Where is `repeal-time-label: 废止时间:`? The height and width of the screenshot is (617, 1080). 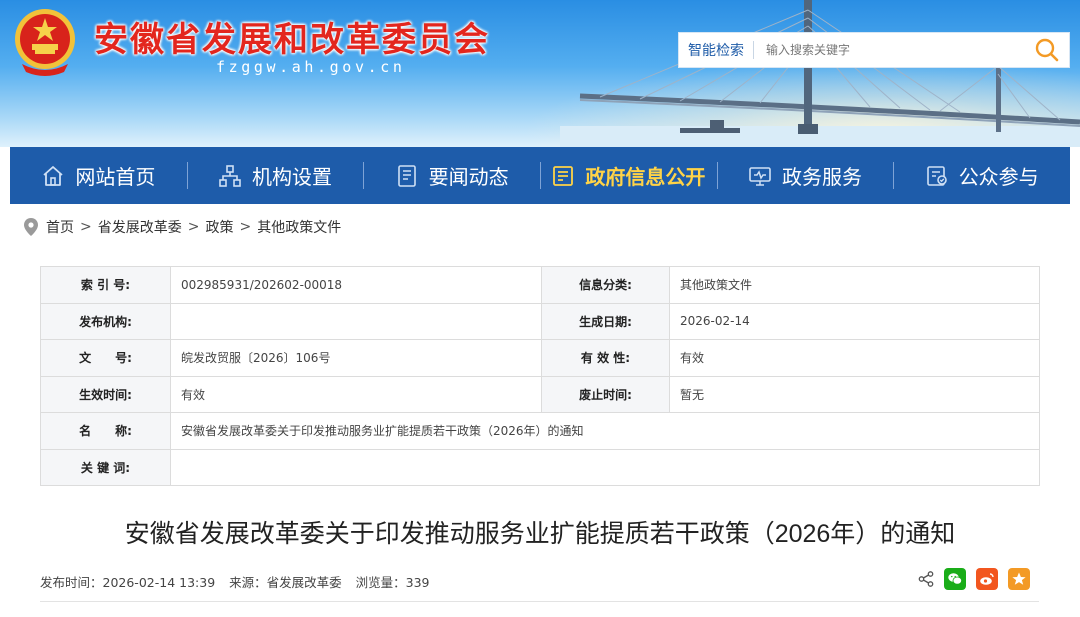 repeal-time-label: 废止时间: is located at coordinates (605, 394).